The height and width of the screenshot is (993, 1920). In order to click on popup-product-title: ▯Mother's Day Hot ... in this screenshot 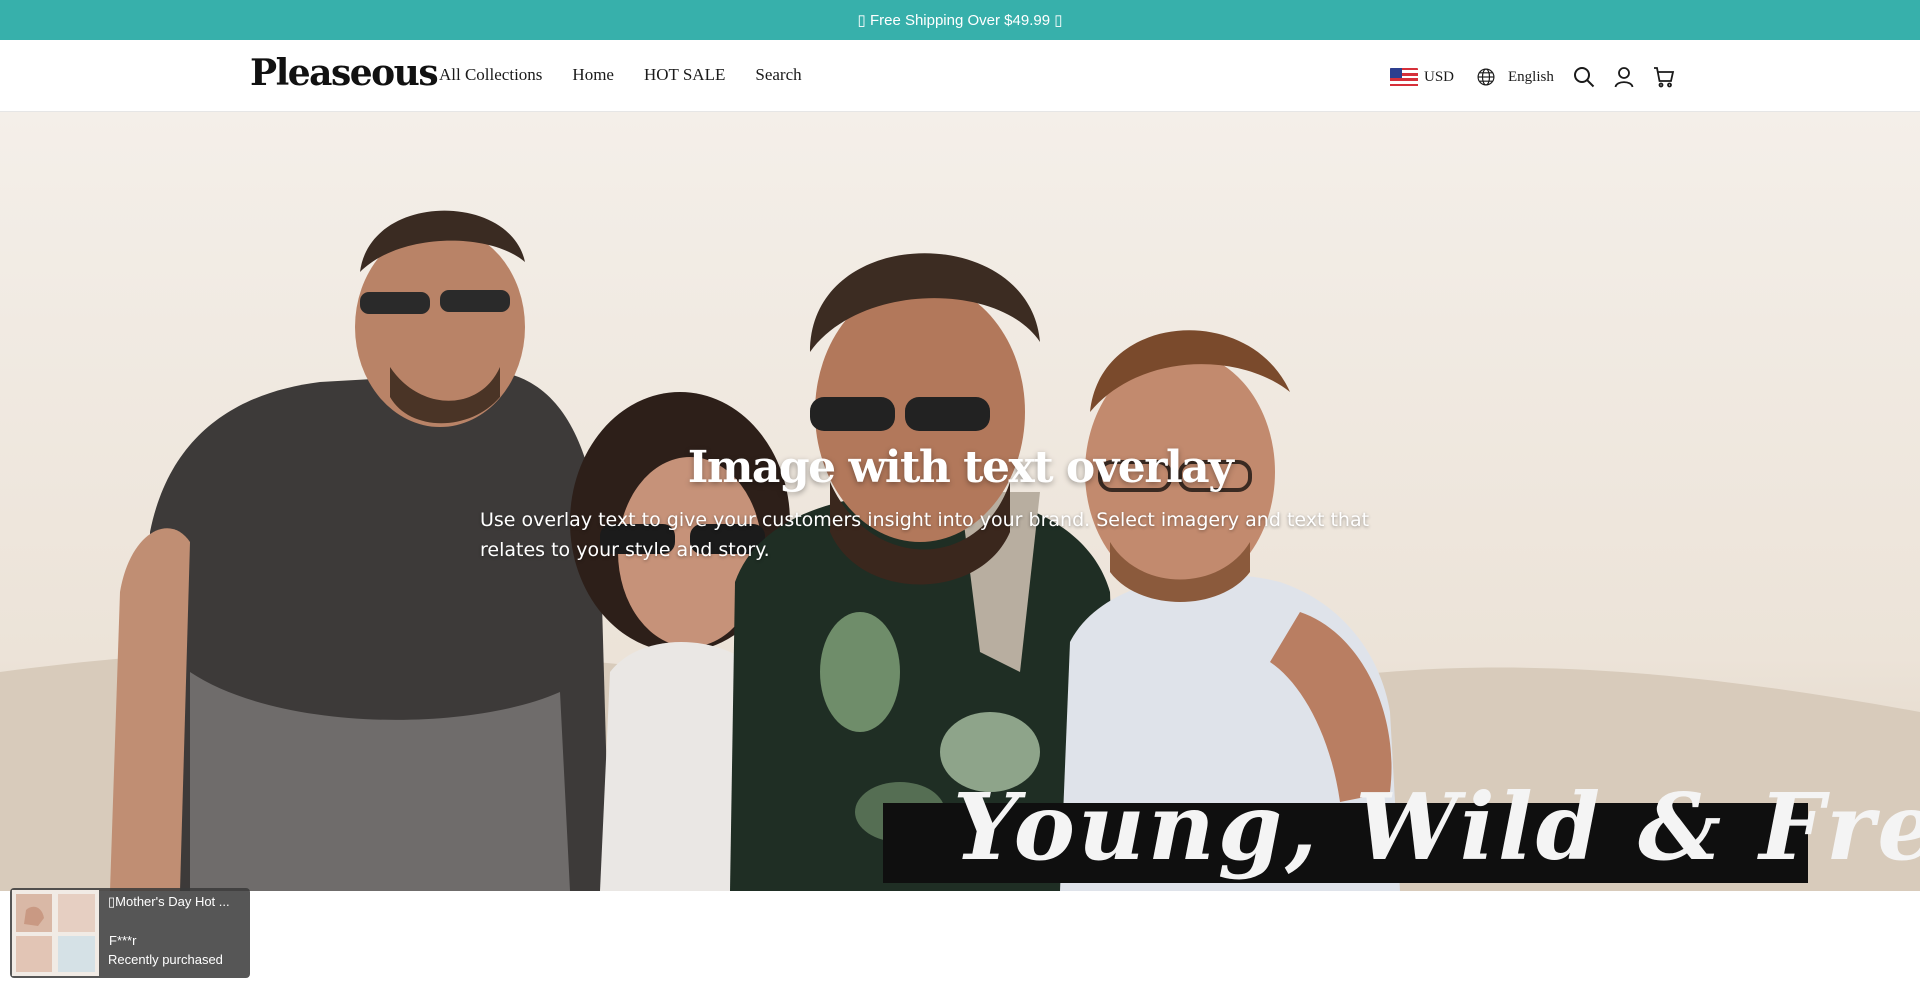, I will do `click(177, 902)`.